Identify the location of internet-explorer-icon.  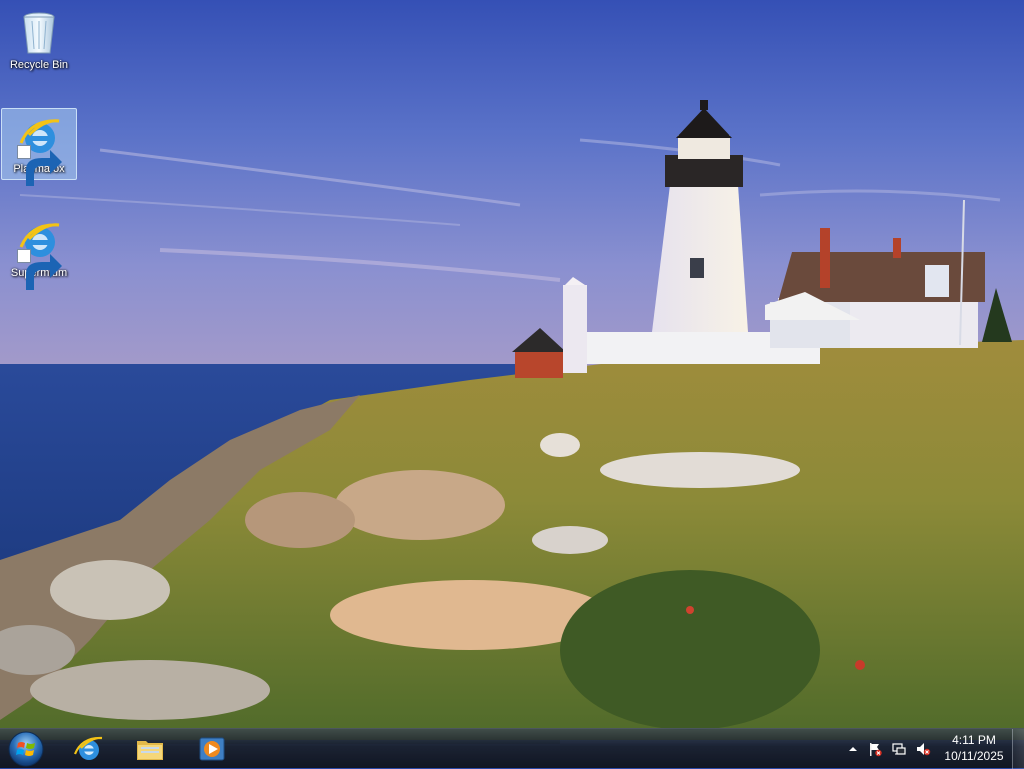
(88, 748).